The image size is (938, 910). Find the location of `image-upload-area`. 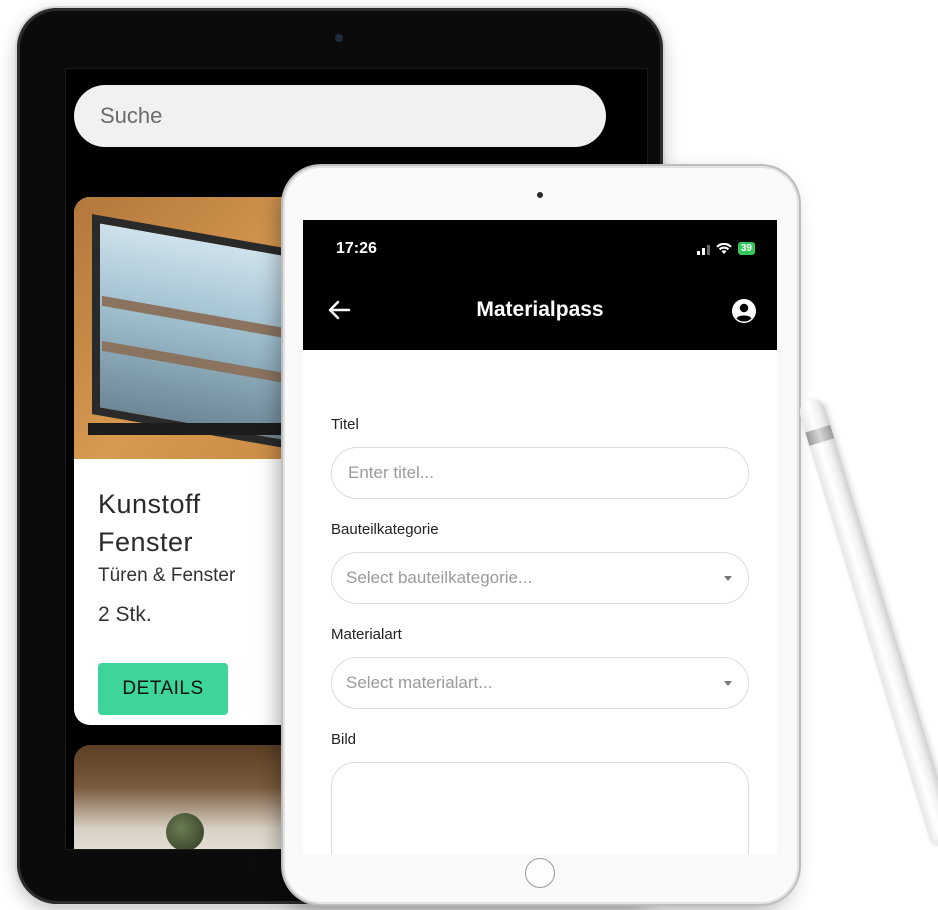

image-upload-area is located at coordinates (540, 808).